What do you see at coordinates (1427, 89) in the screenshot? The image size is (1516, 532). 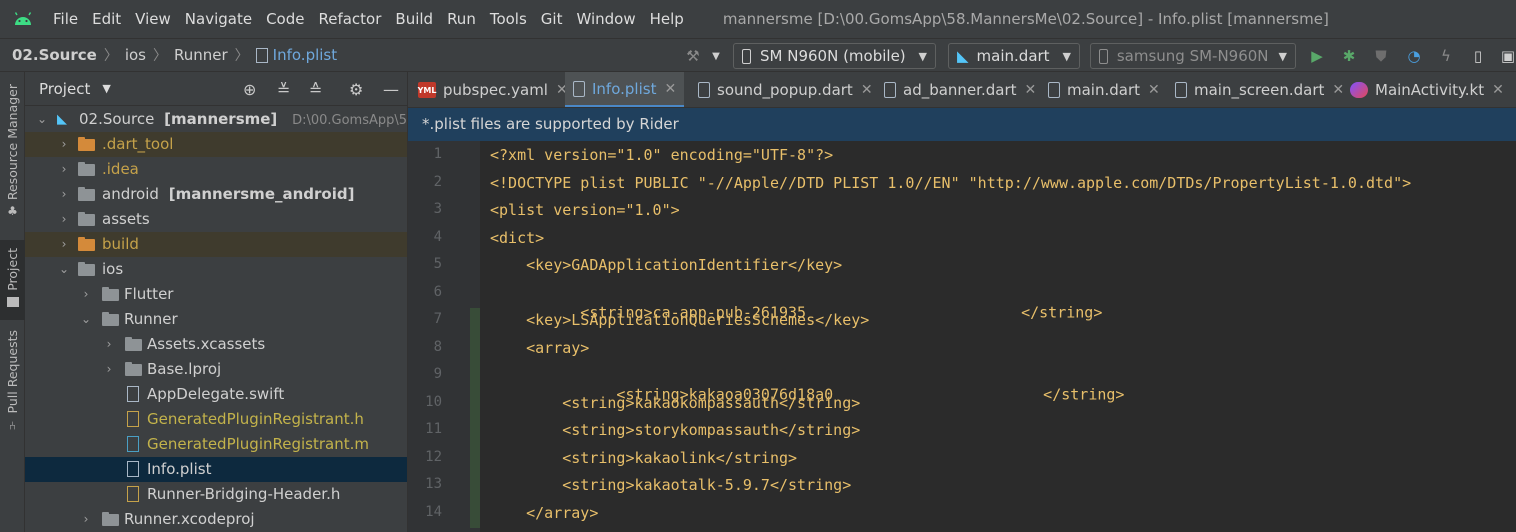 I see `tab-mainactivity-kt: MainActivity.kt ✕` at bounding box center [1427, 89].